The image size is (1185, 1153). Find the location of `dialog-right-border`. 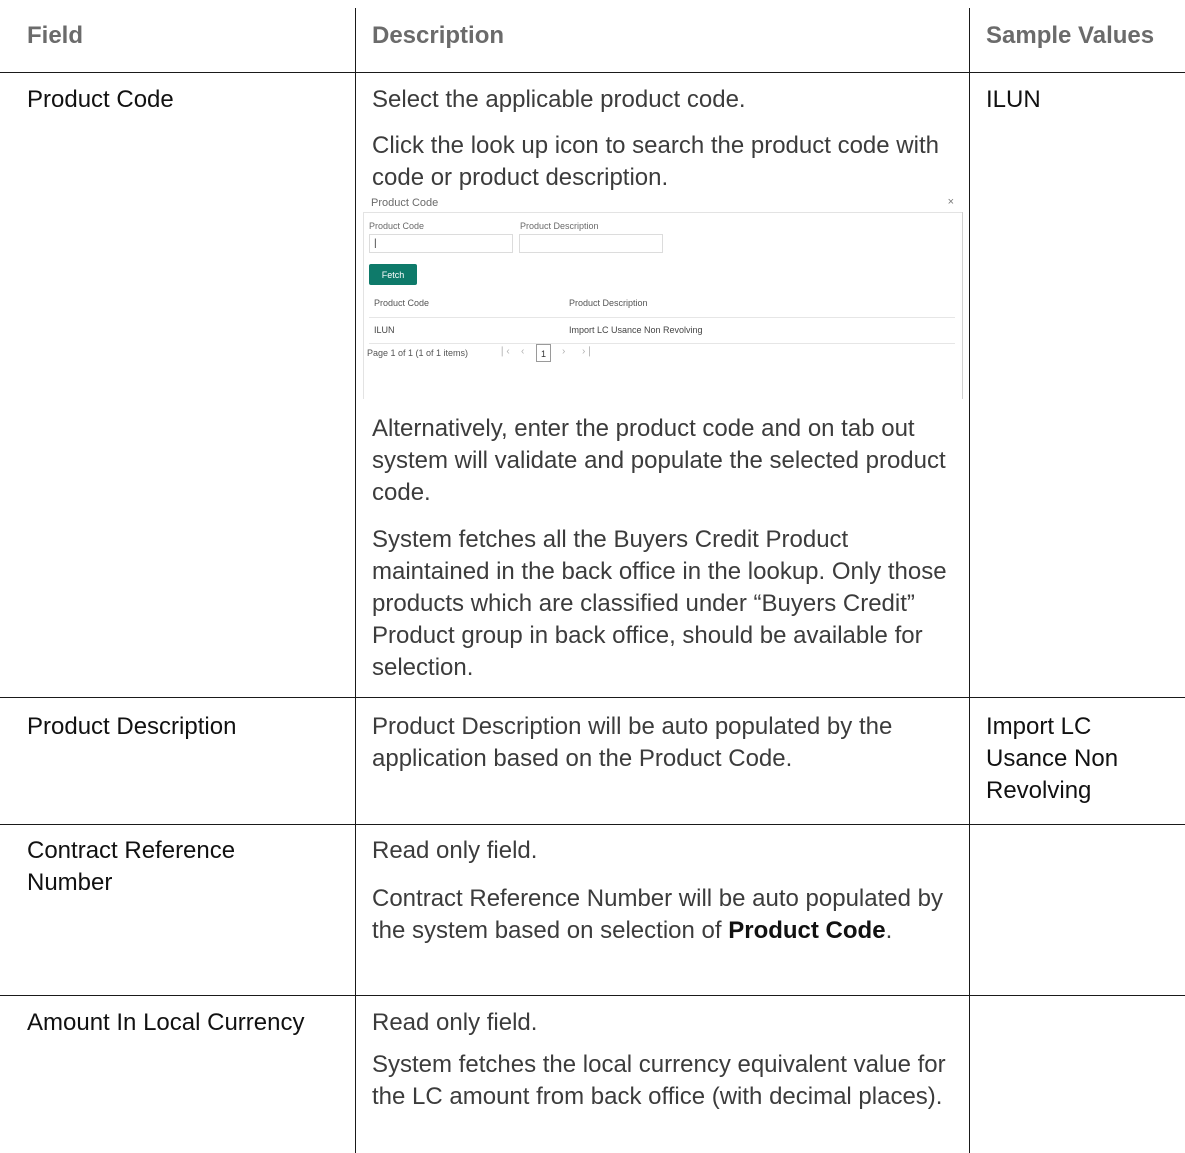

dialog-right-border is located at coordinates (962, 305).